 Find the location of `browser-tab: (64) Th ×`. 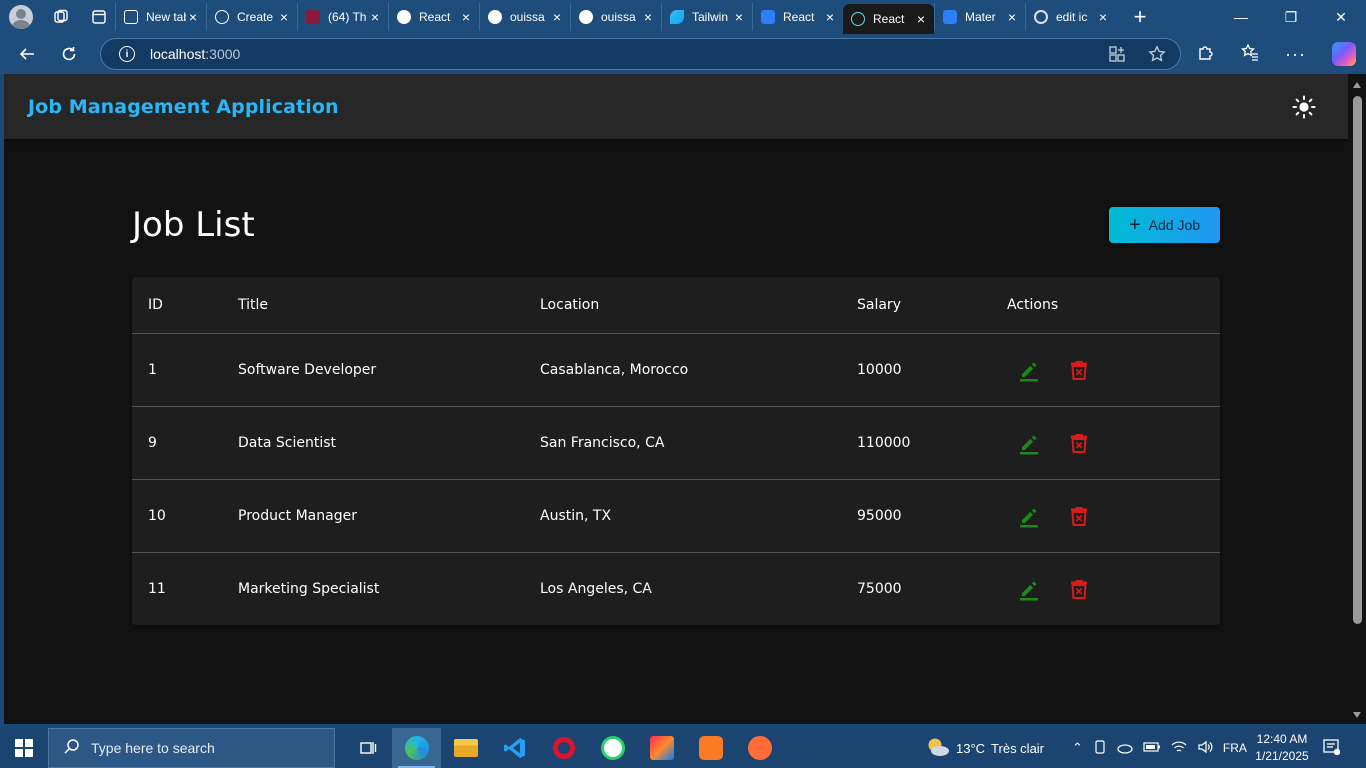

browser-tab: (64) Th × is located at coordinates (342, 17).